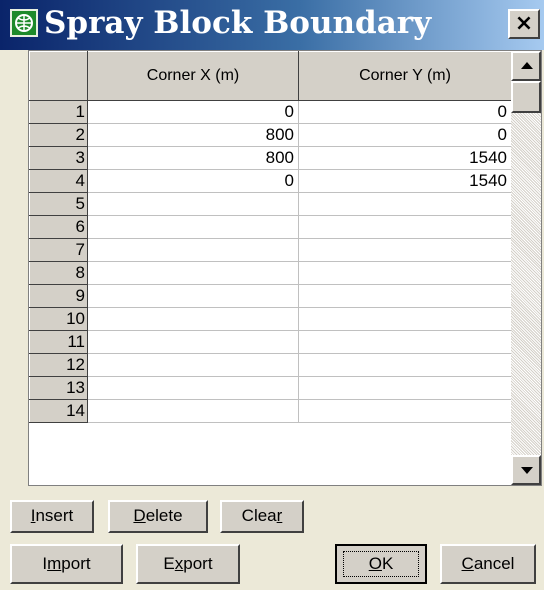  I want to click on table-row: 8, so click(270, 273).